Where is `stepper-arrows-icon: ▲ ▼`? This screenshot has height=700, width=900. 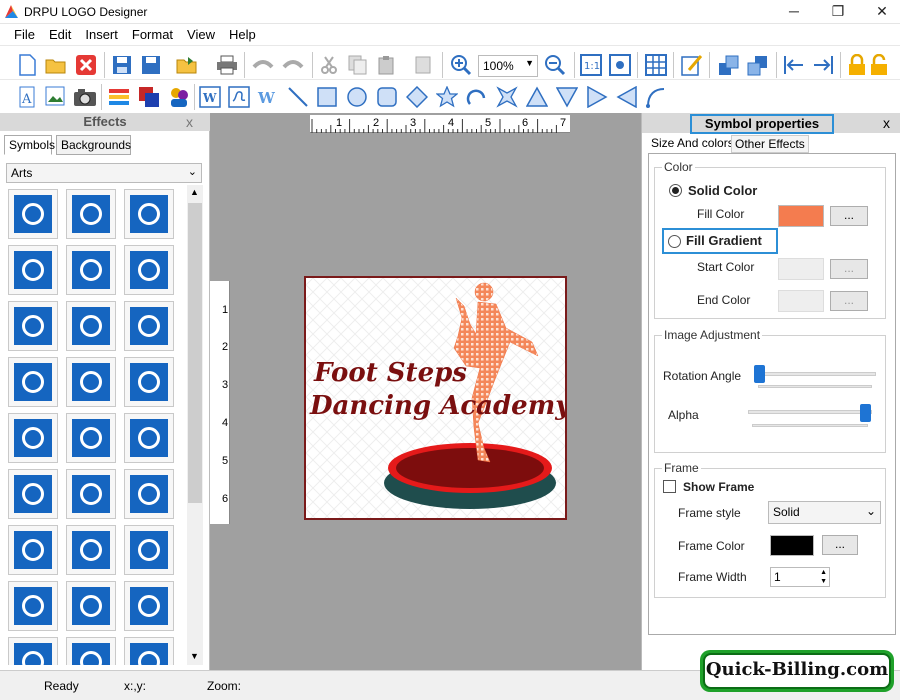 stepper-arrows-icon: ▲ ▼ is located at coordinates (823, 577).